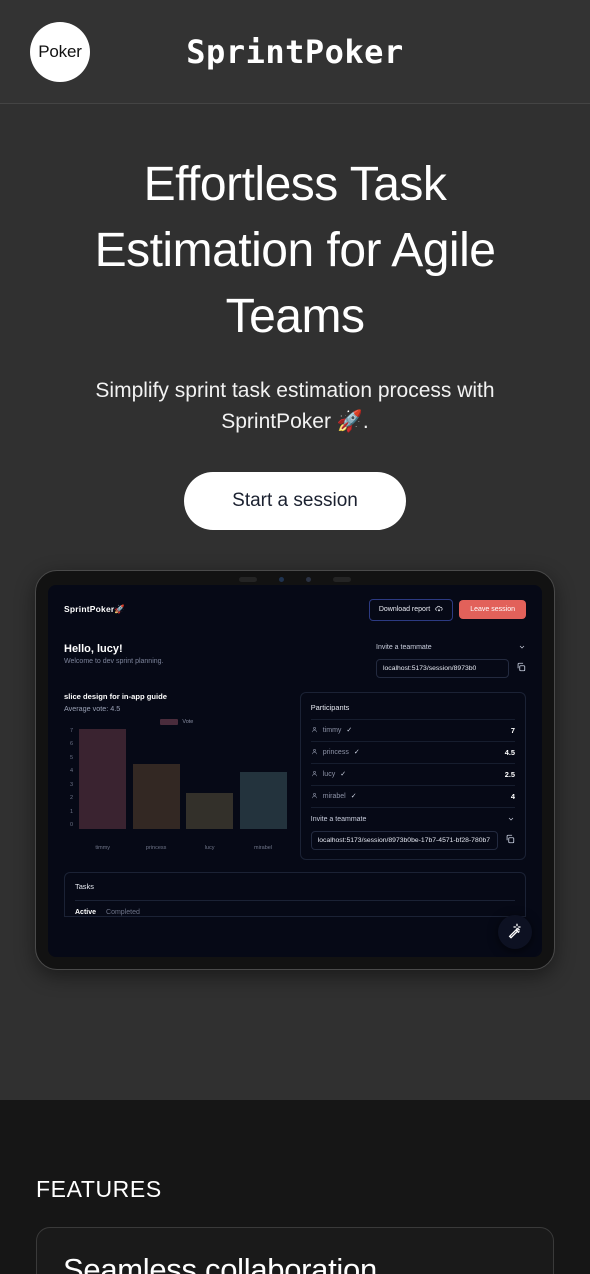 Image resolution: width=590 pixels, height=1274 pixels. I want to click on speaker-grill-icon, so click(248, 580).